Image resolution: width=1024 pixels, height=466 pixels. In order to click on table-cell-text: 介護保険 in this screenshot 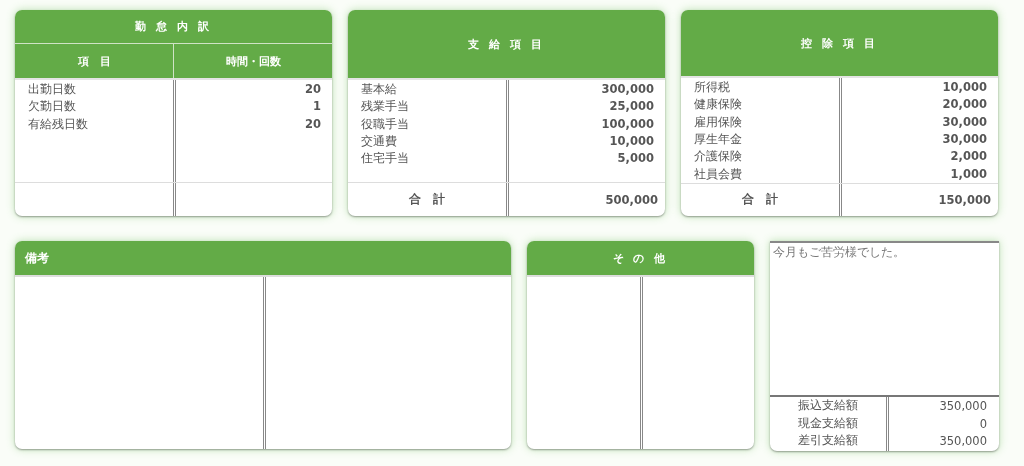, I will do `click(718, 157)`.